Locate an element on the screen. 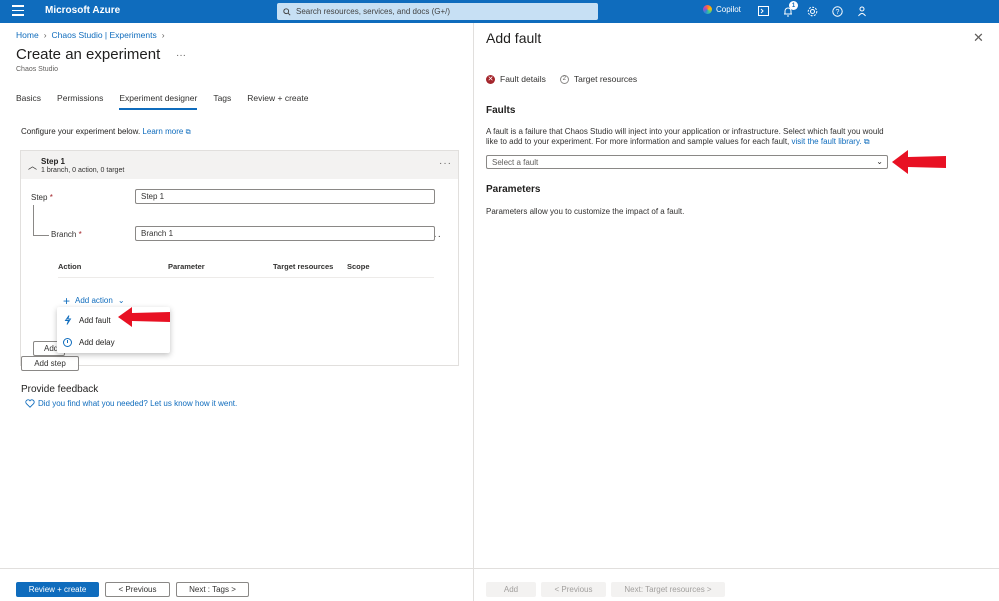 Image resolution: width=999 pixels, height=601 pixels. close-icon: ✕ is located at coordinates (978, 38).